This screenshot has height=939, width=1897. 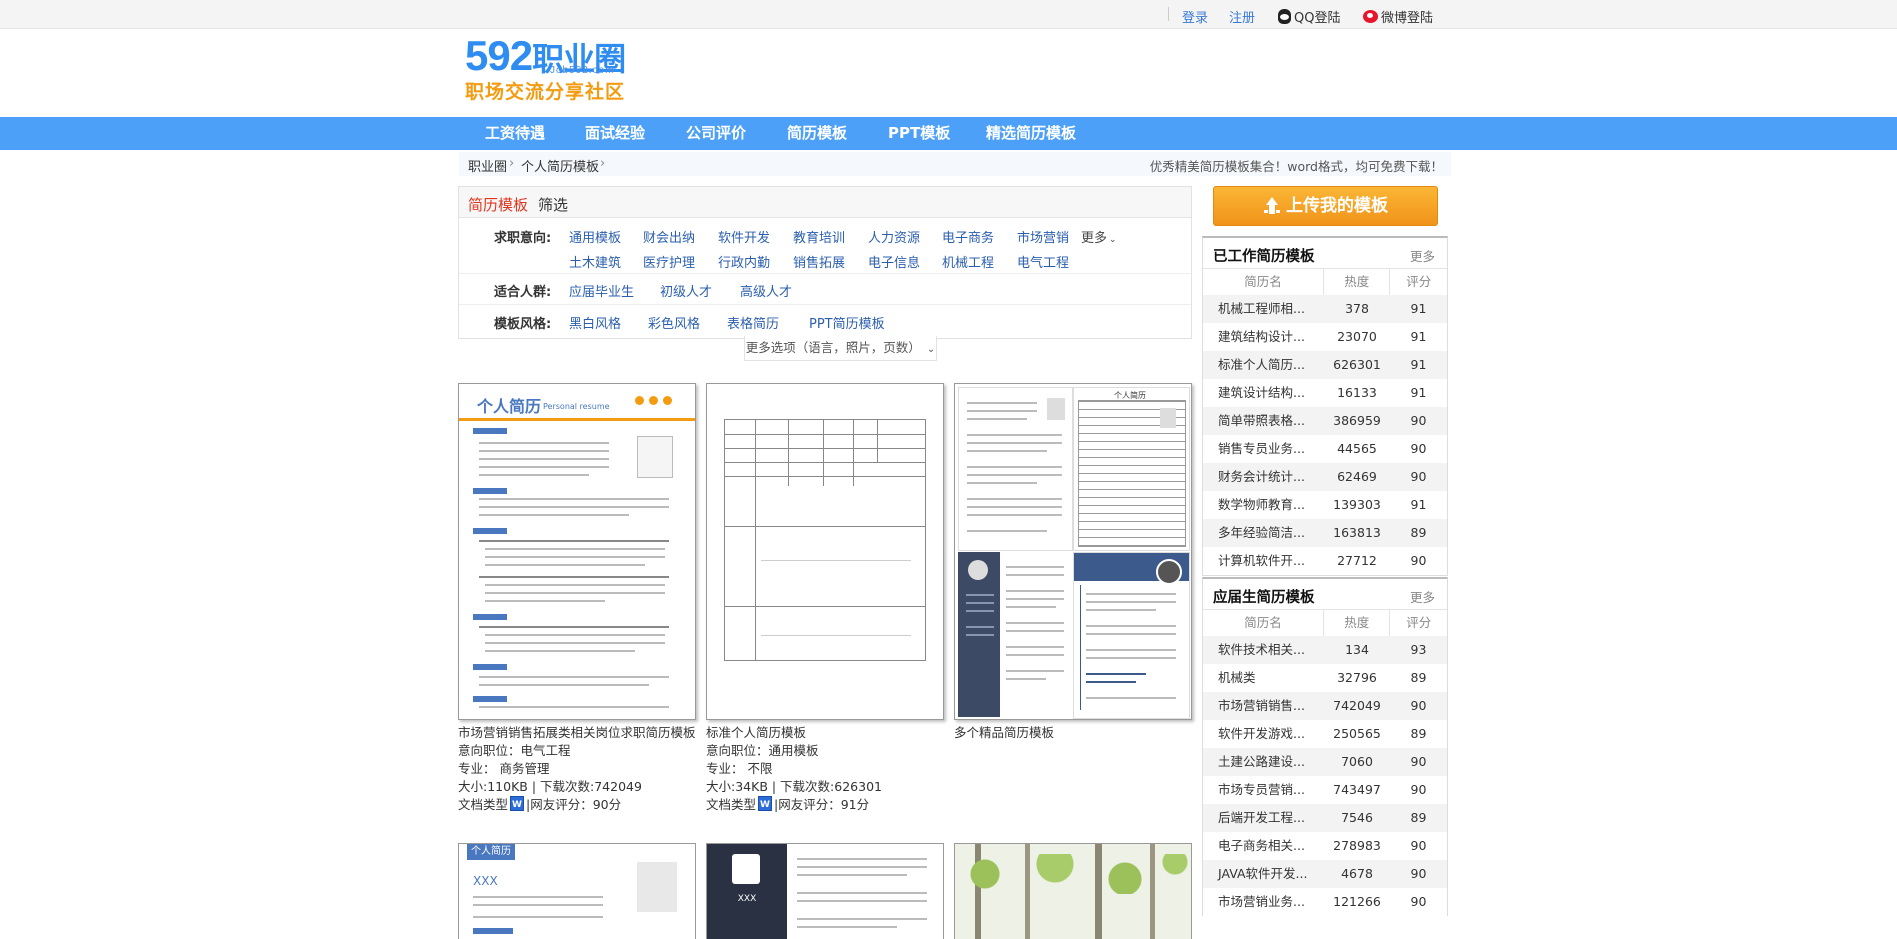 What do you see at coordinates (577, 551) in the screenshot?
I see `template-thumbnail: 个人简历 Personal resume` at bounding box center [577, 551].